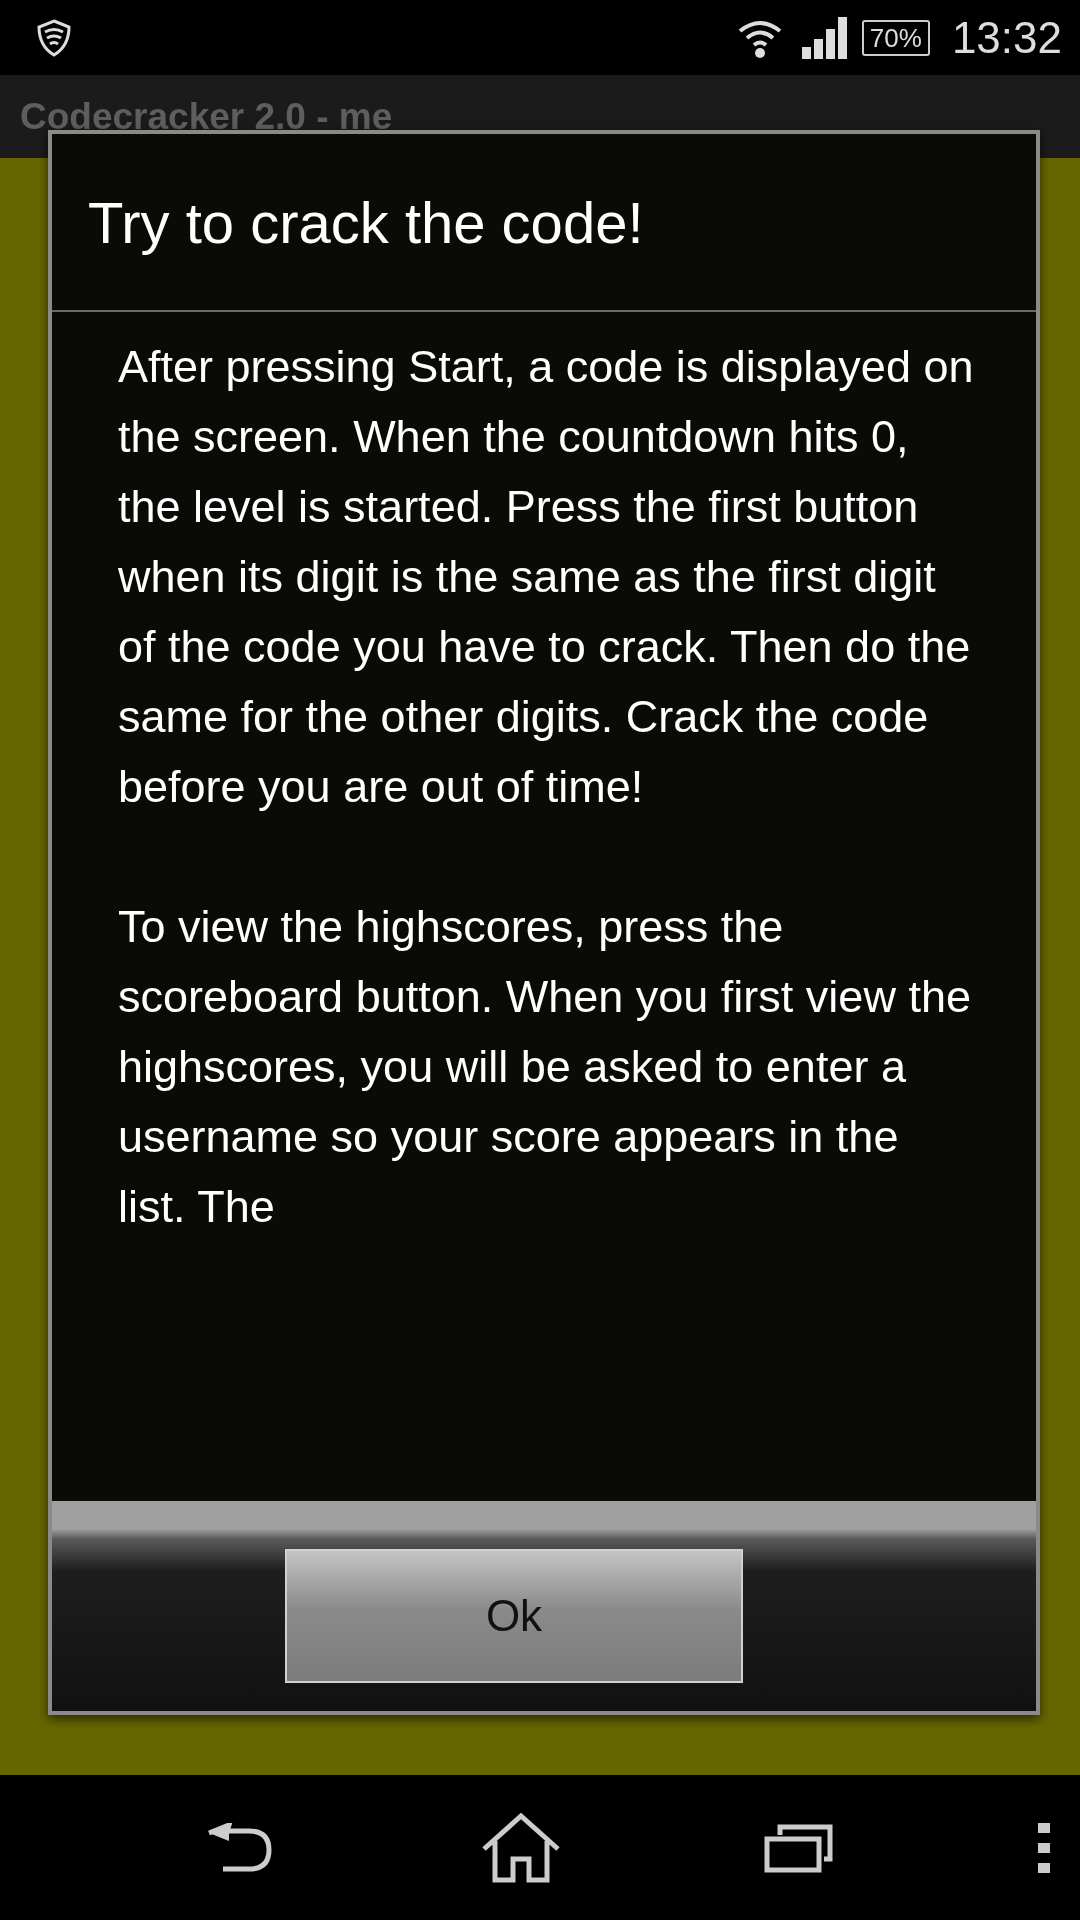 The image size is (1080, 1920). Describe the element at coordinates (1043, 1847) in the screenshot. I see `menu-icon` at that location.